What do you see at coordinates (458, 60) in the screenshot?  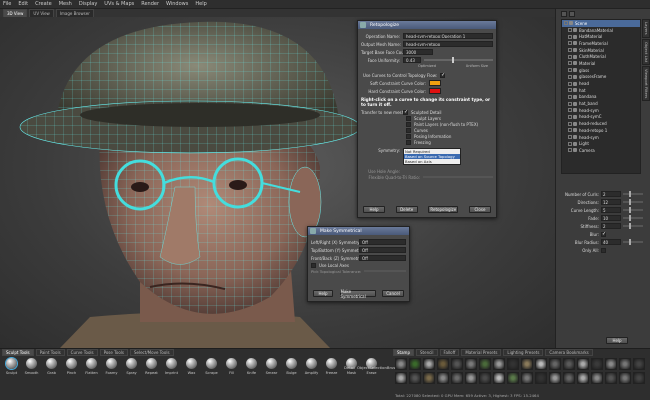 I see `face-uniformity-slider` at bounding box center [458, 60].